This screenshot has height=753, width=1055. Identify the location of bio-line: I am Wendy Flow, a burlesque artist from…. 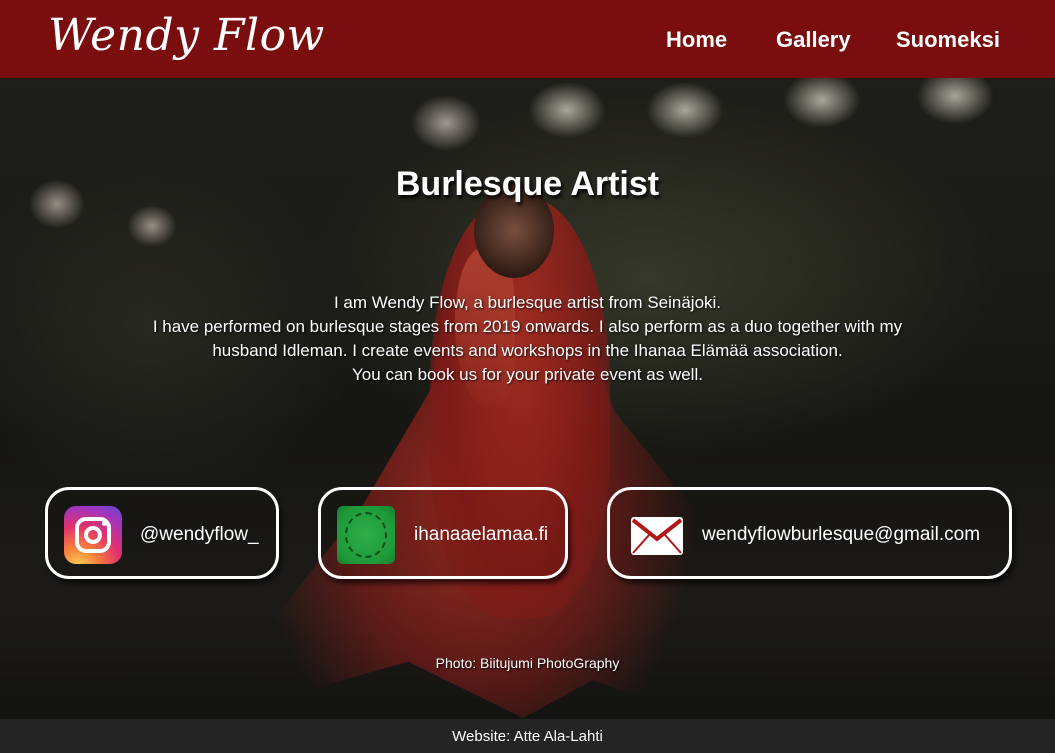
(527, 302).